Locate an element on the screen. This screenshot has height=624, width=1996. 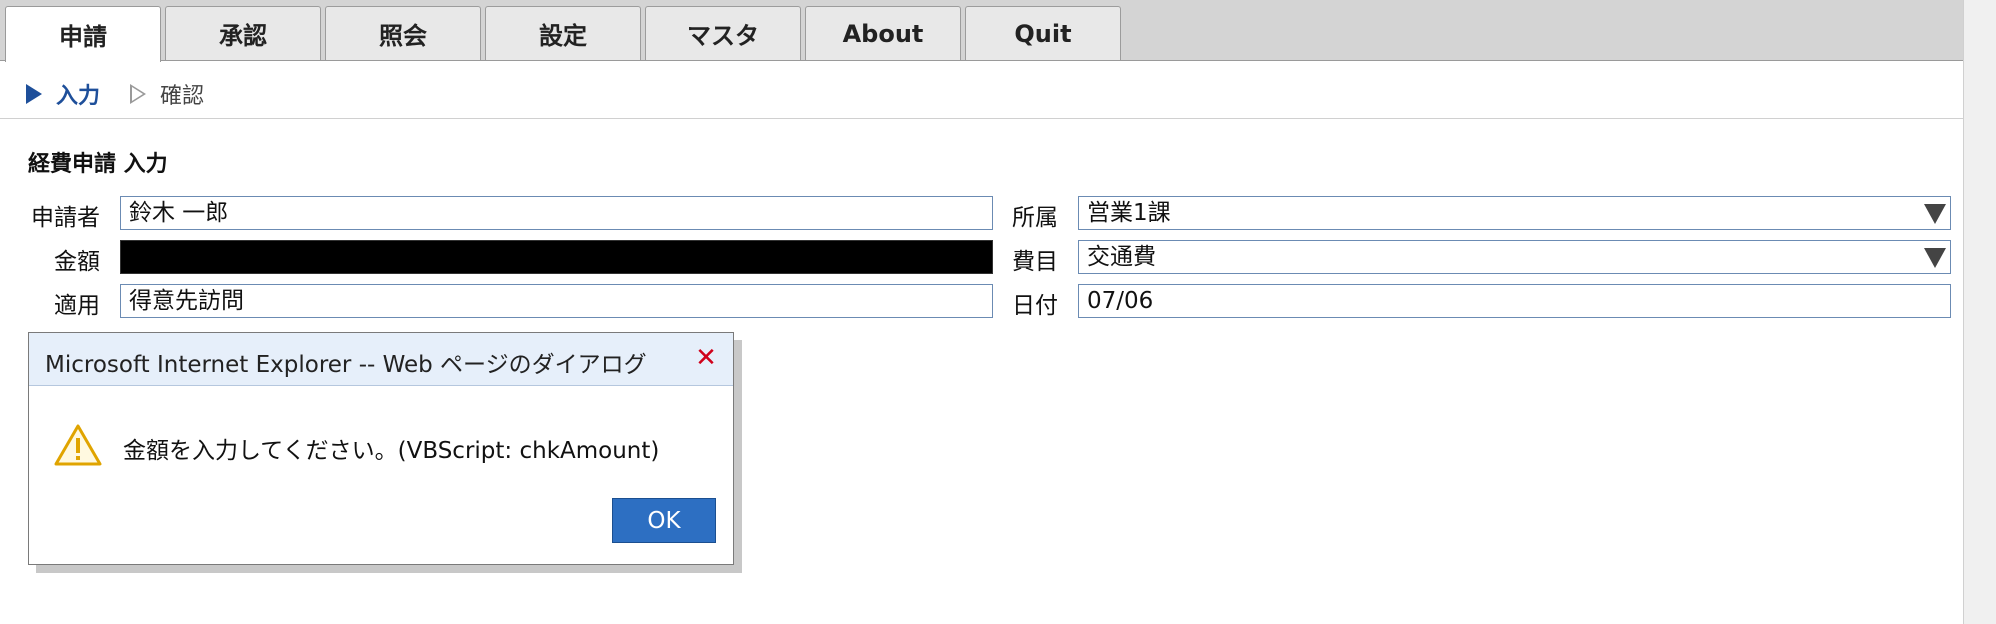
tab-master: マスタ is located at coordinates (723, 33).